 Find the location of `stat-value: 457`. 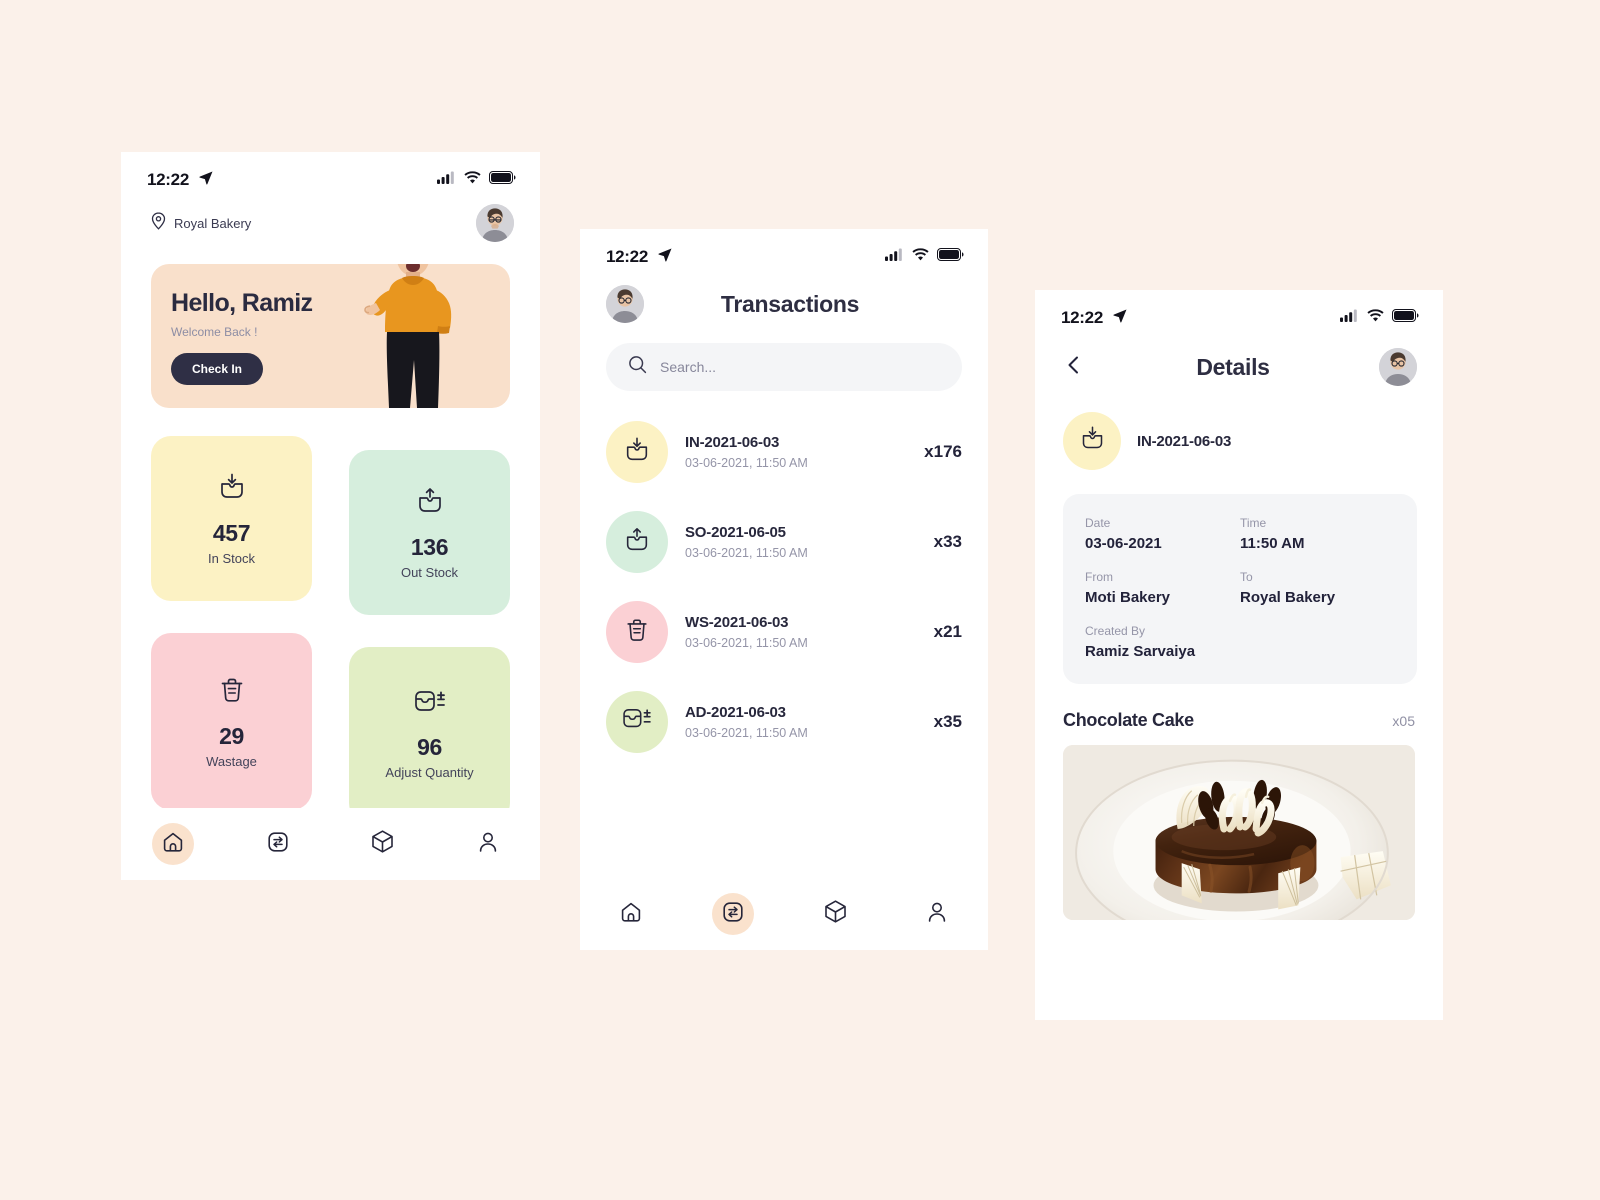

stat-value: 457 is located at coordinates (231, 532).